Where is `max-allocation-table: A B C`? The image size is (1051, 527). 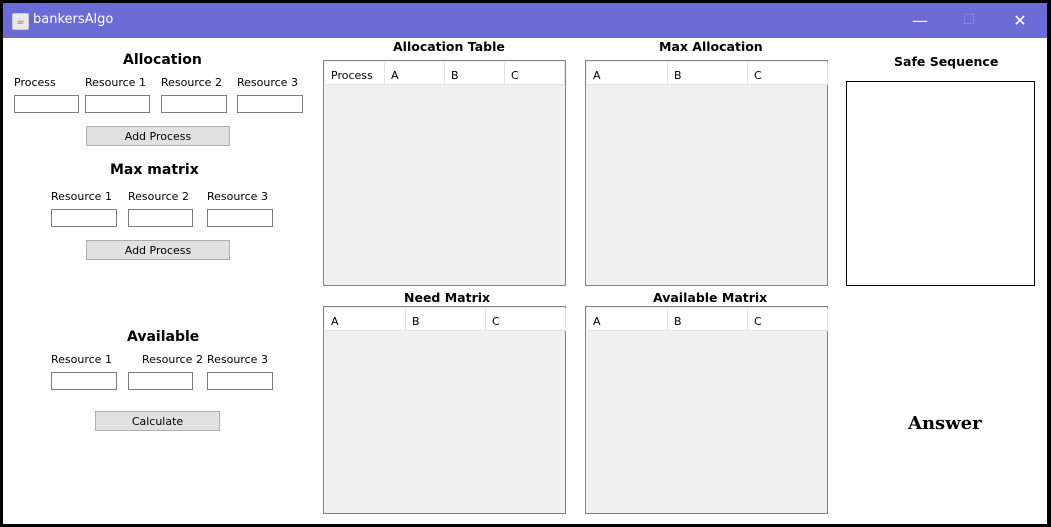 max-allocation-table: A B C is located at coordinates (706, 173).